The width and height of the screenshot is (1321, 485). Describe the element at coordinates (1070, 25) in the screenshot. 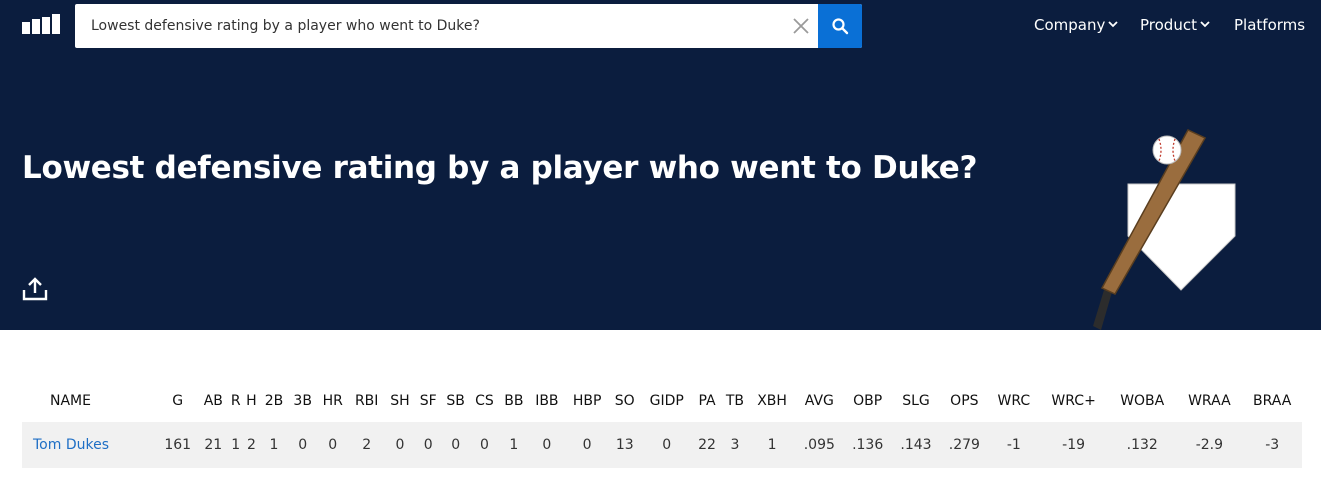

I see `nav-company-label: Company` at that location.